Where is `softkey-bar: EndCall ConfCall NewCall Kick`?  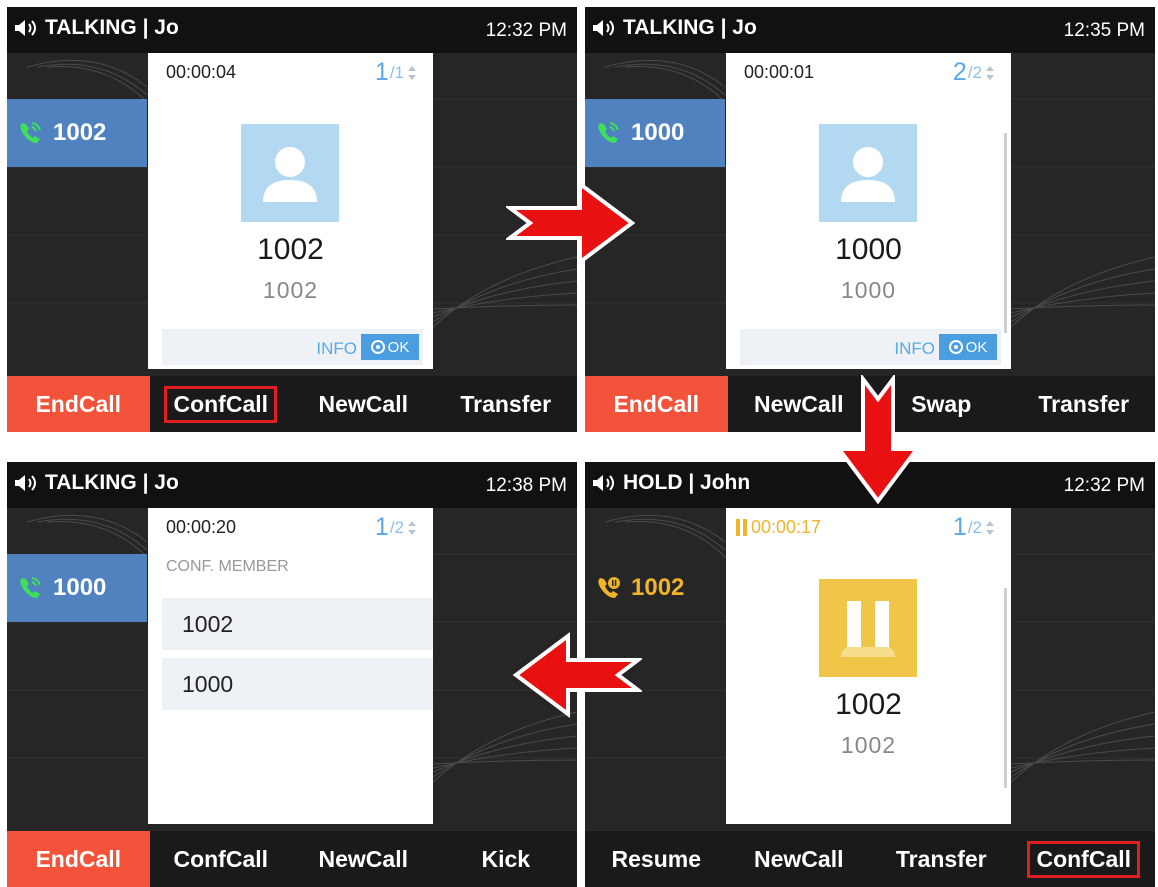
softkey-bar: EndCall ConfCall NewCall Kick is located at coordinates (292, 859).